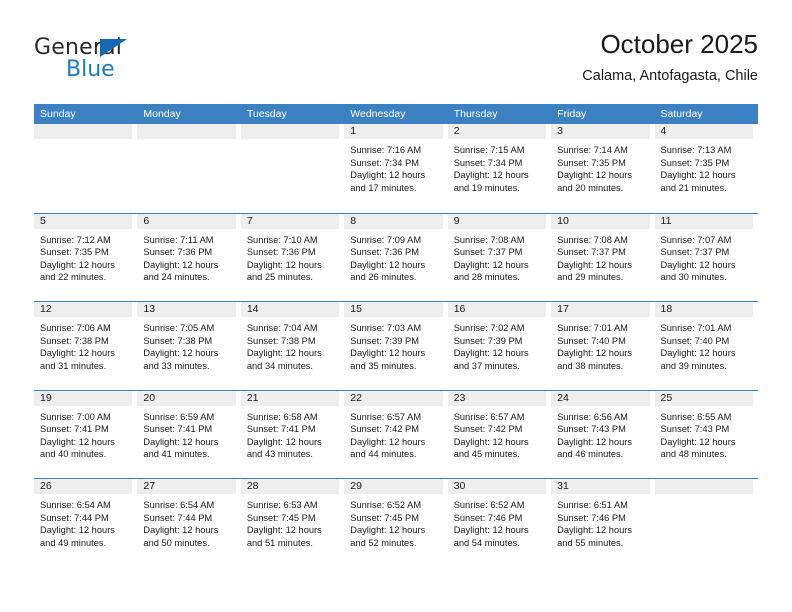 Image resolution: width=792 pixels, height=612 pixels. What do you see at coordinates (600, 131) in the screenshot?
I see `day-number-band: 3` at bounding box center [600, 131].